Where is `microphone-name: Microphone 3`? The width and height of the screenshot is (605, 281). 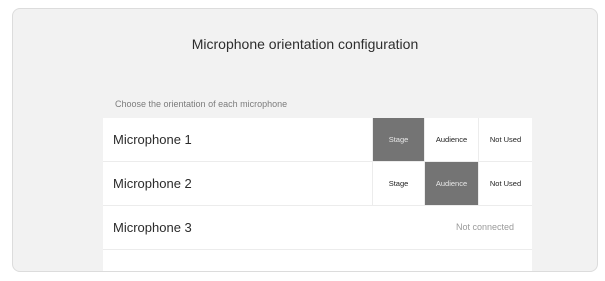 microphone-name: Microphone 3 is located at coordinates (152, 227).